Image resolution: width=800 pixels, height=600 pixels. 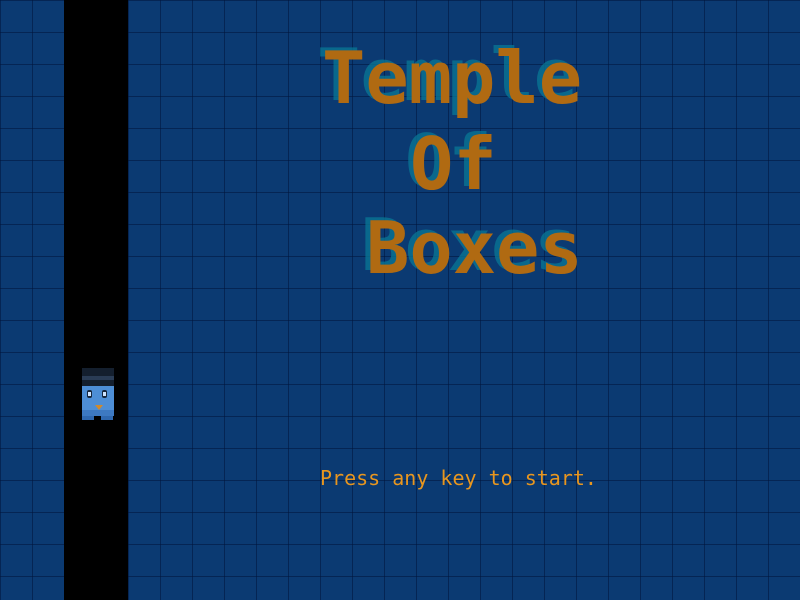 I want to click on game-title-line-2: Of, so click(x=453, y=164).